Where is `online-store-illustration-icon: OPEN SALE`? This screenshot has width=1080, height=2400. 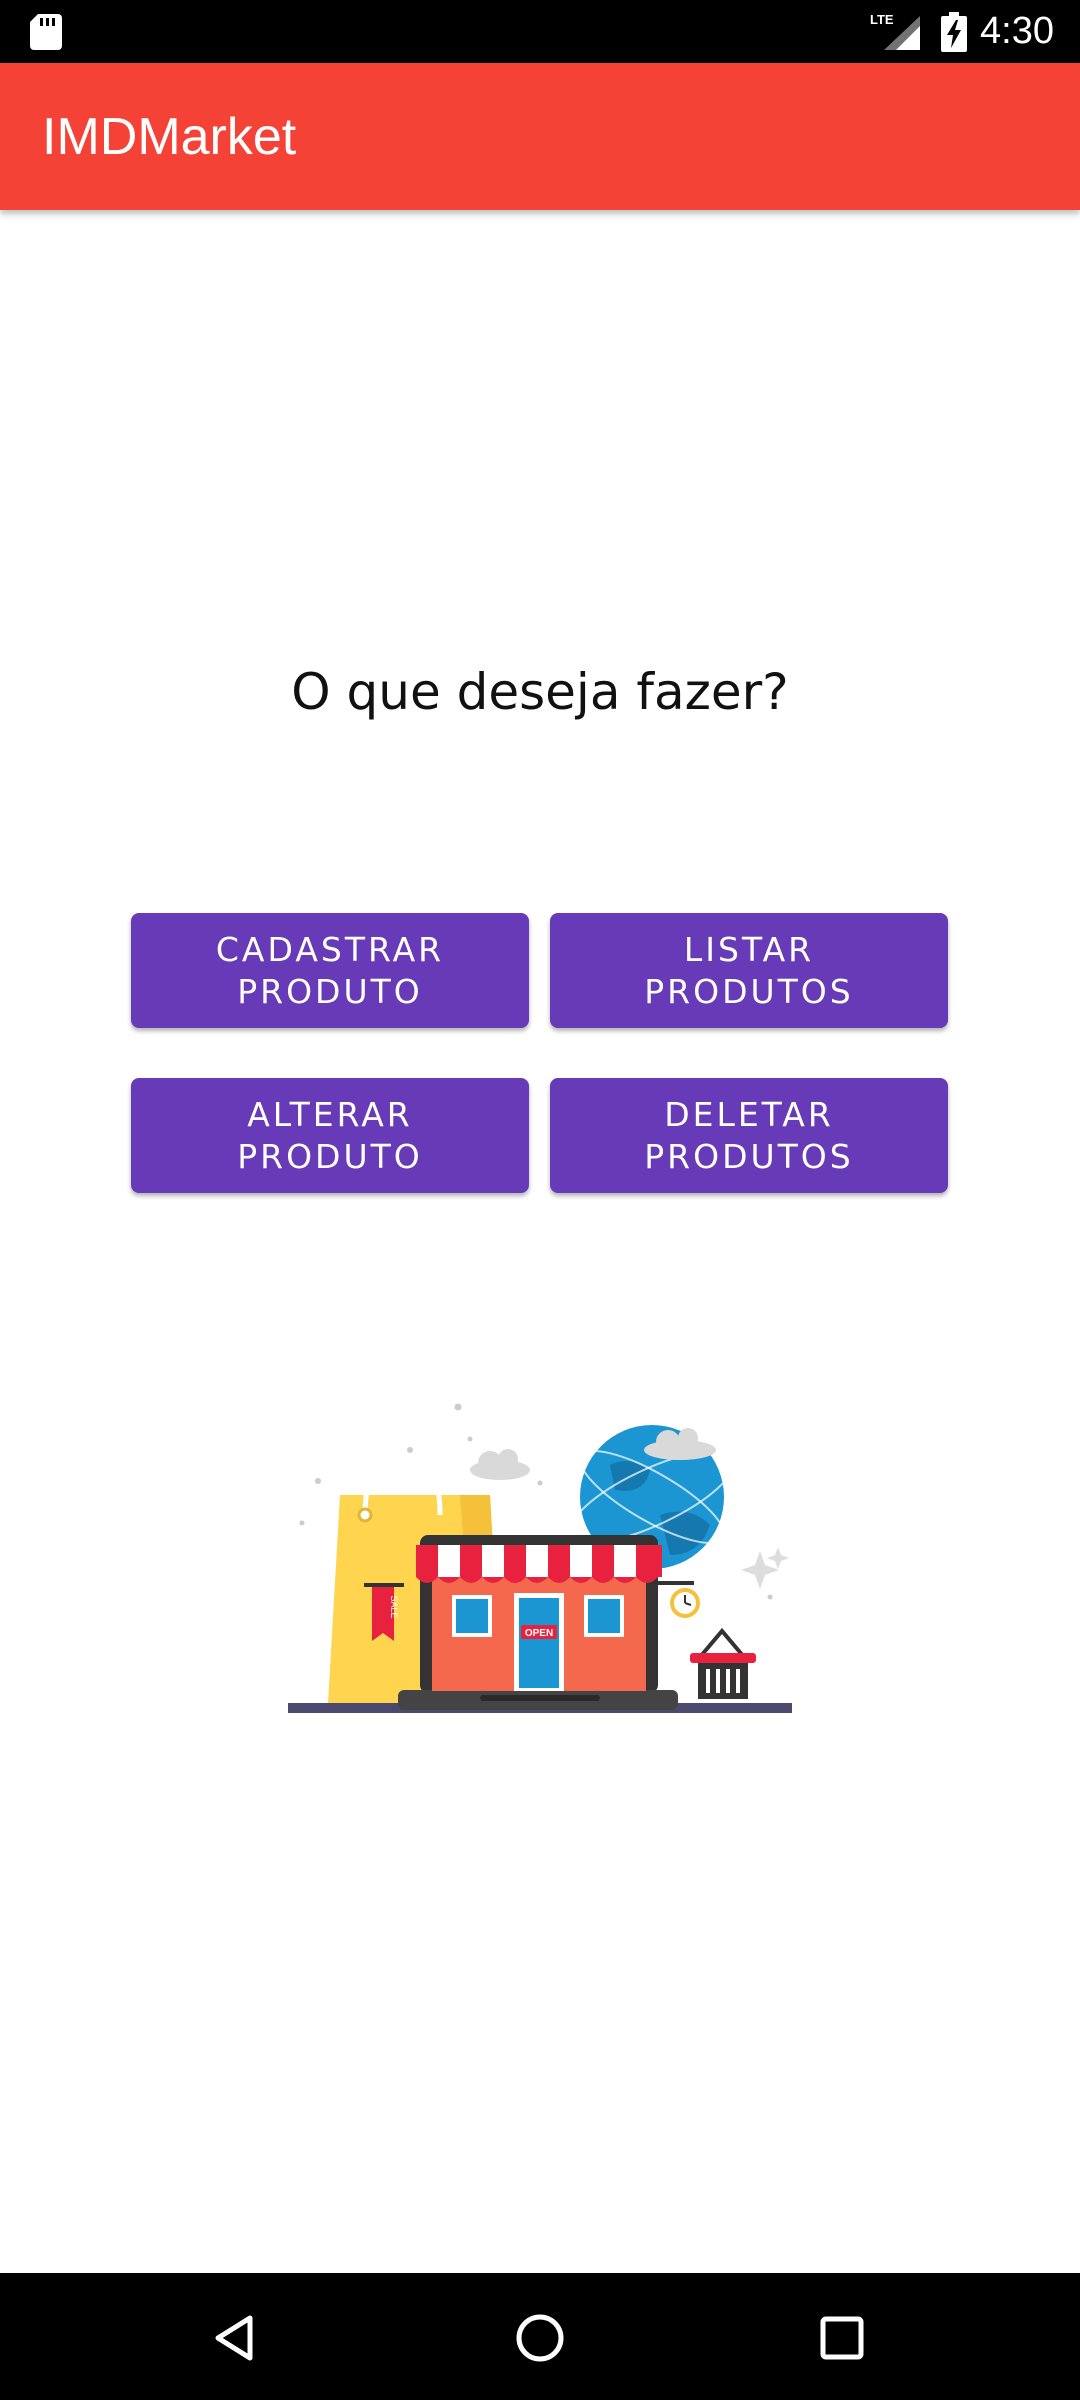
online-store-illustration-icon: OPEN SALE is located at coordinates (540, 1558).